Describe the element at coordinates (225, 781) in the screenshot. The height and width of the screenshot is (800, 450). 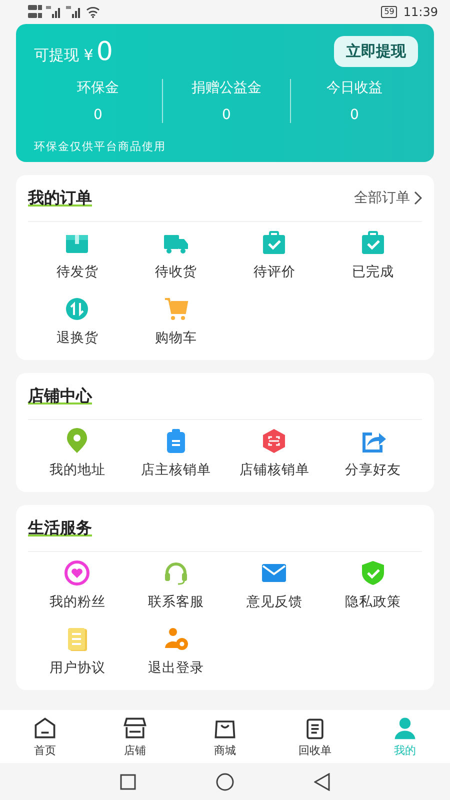
I see `home-circle-icon` at that location.